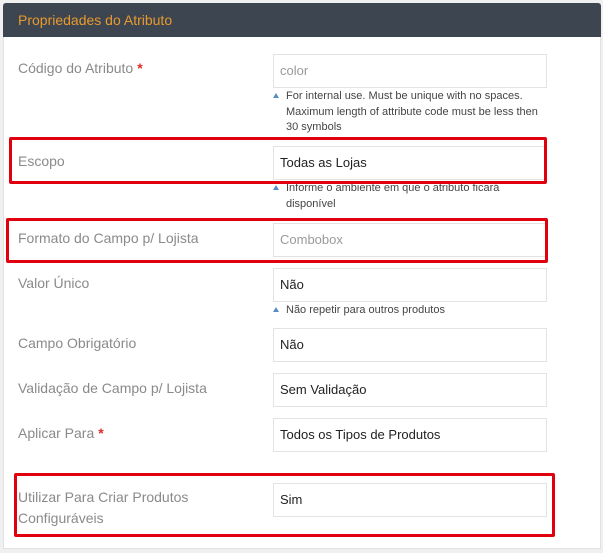 This screenshot has height=553, width=603. Describe the element at coordinates (54, 283) in the screenshot. I see `unique-value-label: Valor Único` at that location.